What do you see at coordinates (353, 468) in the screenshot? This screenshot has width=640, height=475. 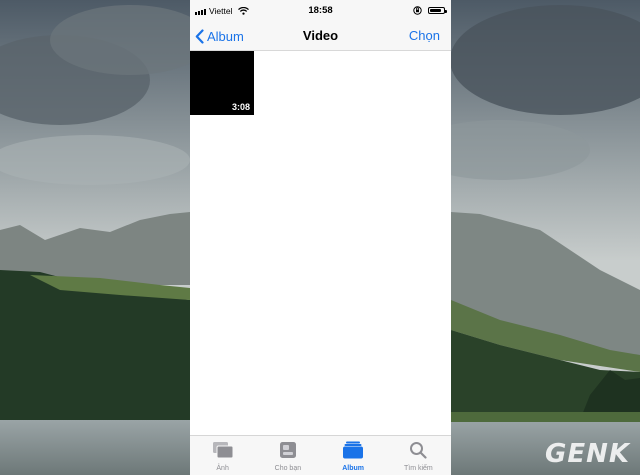 I see `tab-label: Album` at bounding box center [353, 468].